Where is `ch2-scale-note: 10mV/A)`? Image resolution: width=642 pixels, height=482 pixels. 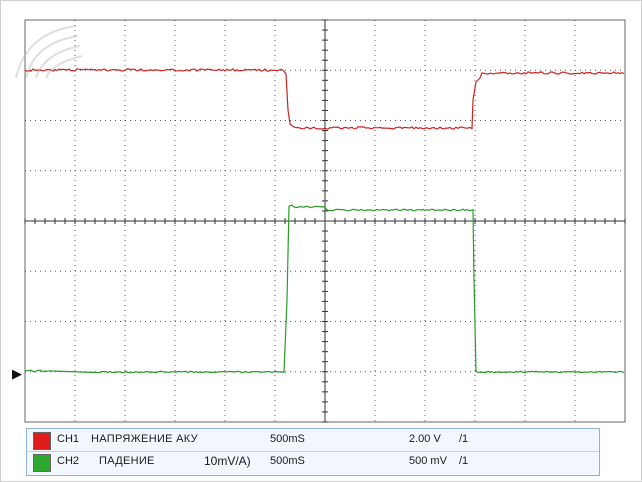
ch2-scale-note: 10mV/A) is located at coordinates (227, 461).